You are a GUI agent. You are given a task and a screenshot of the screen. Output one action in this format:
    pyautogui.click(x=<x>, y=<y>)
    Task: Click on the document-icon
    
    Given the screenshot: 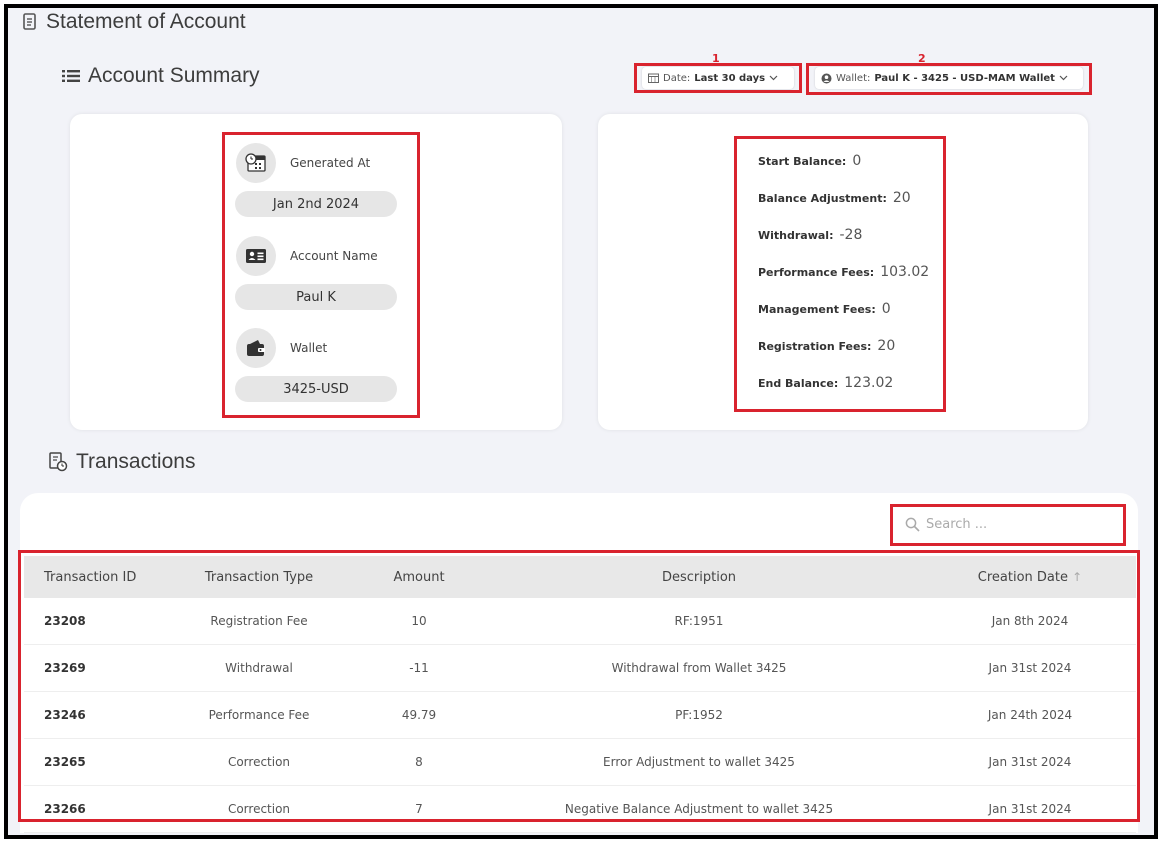 What is the action you would take?
    pyautogui.click(x=30, y=22)
    